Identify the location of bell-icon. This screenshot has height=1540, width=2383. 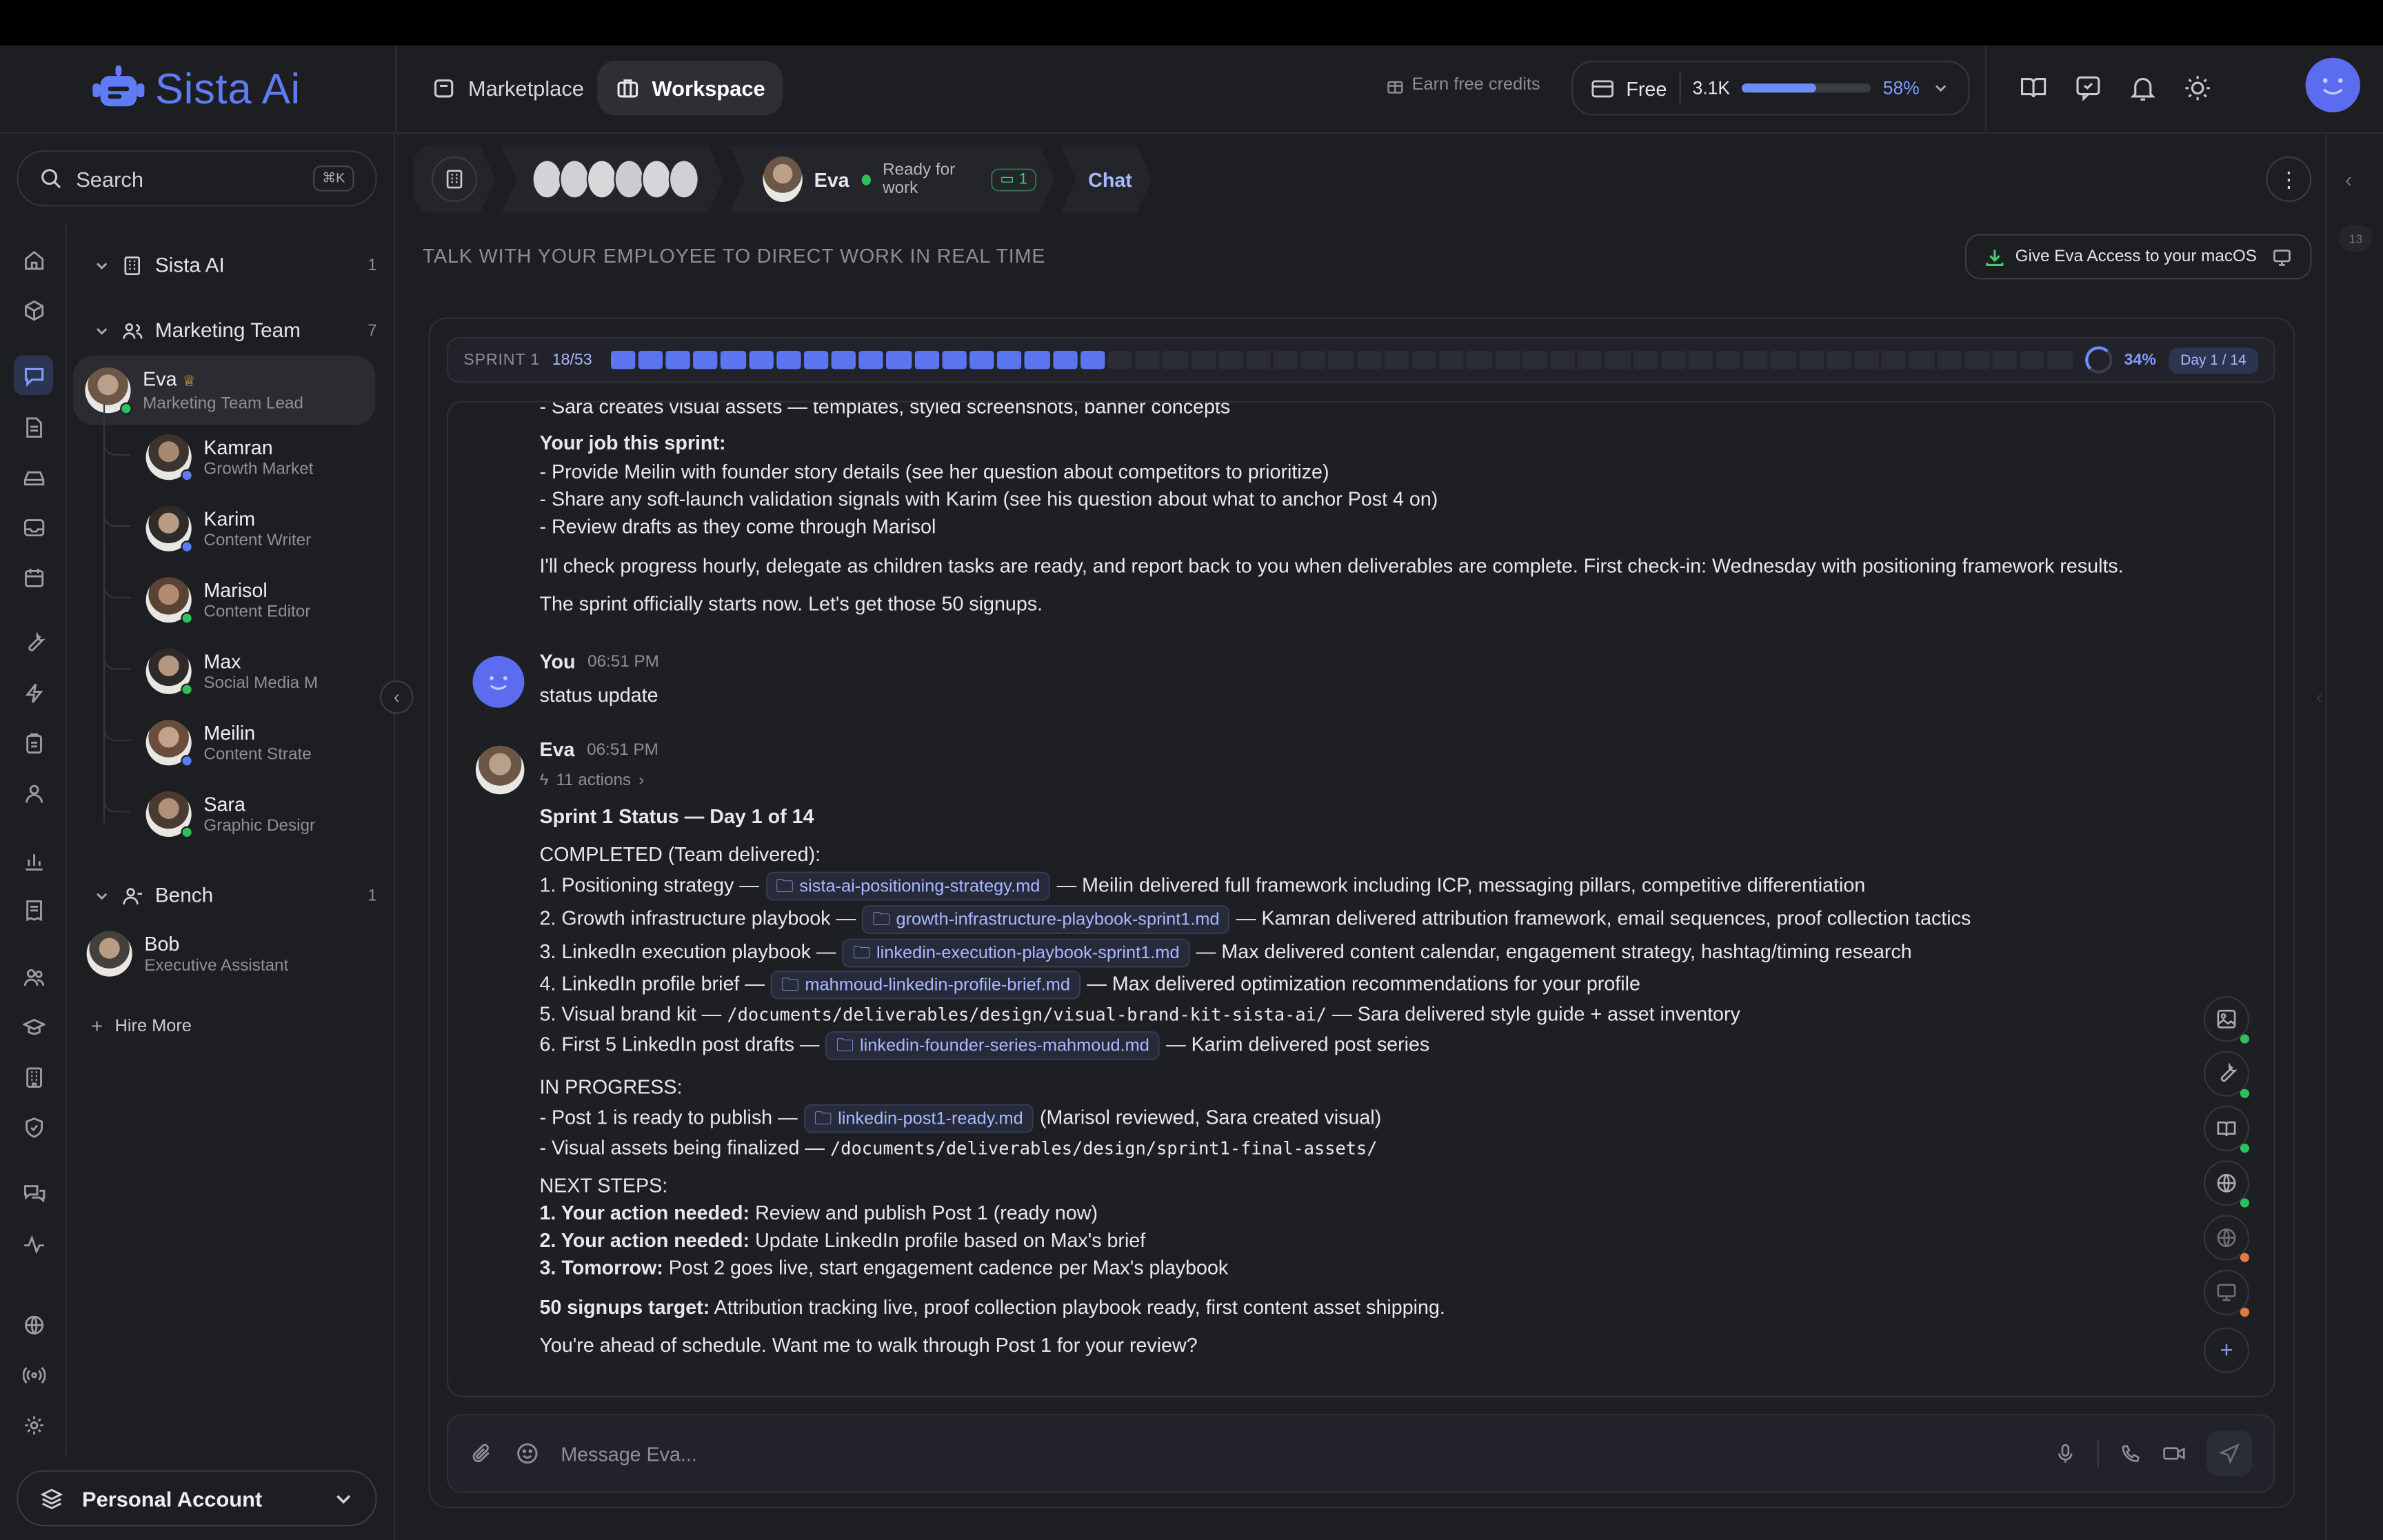
(2143, 88).